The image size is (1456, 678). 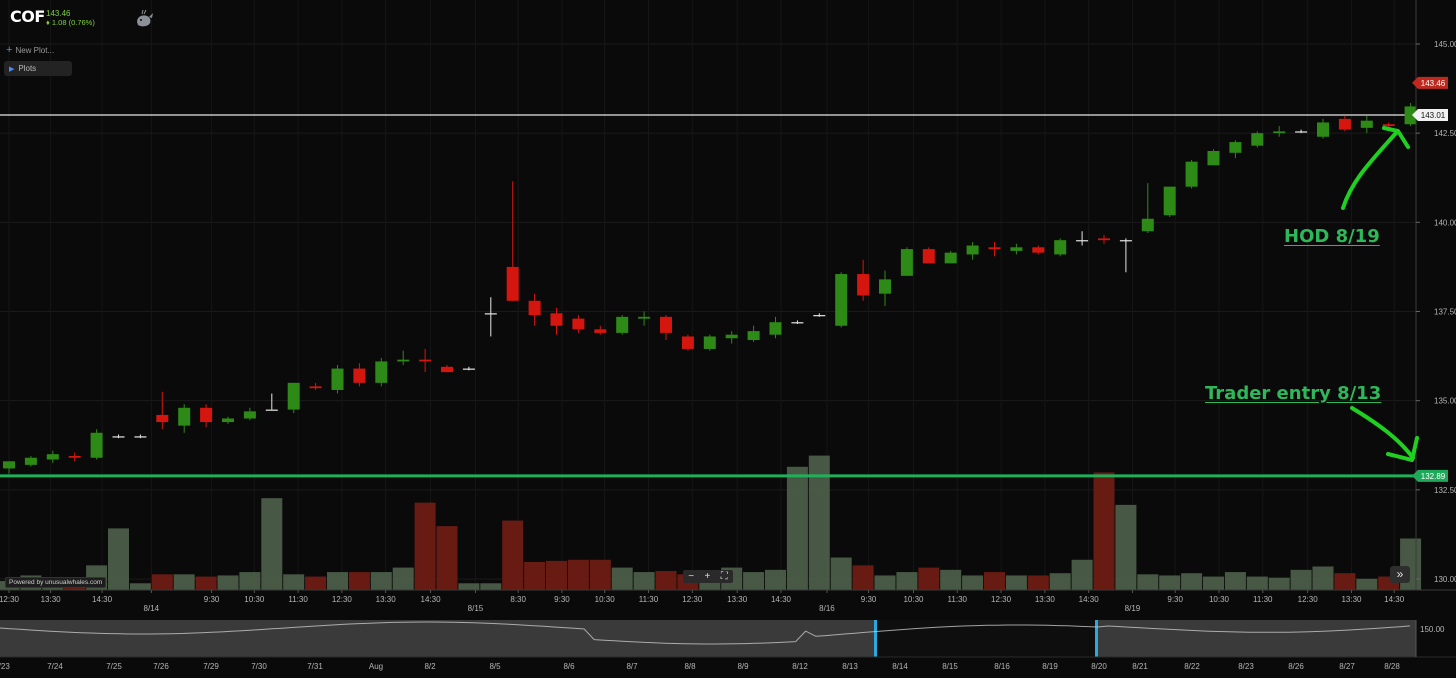 What do you see at coordinates (518, 599) in the screenshot?
I see `x-tick-label: 8:30` at bounding box center [518, 599].